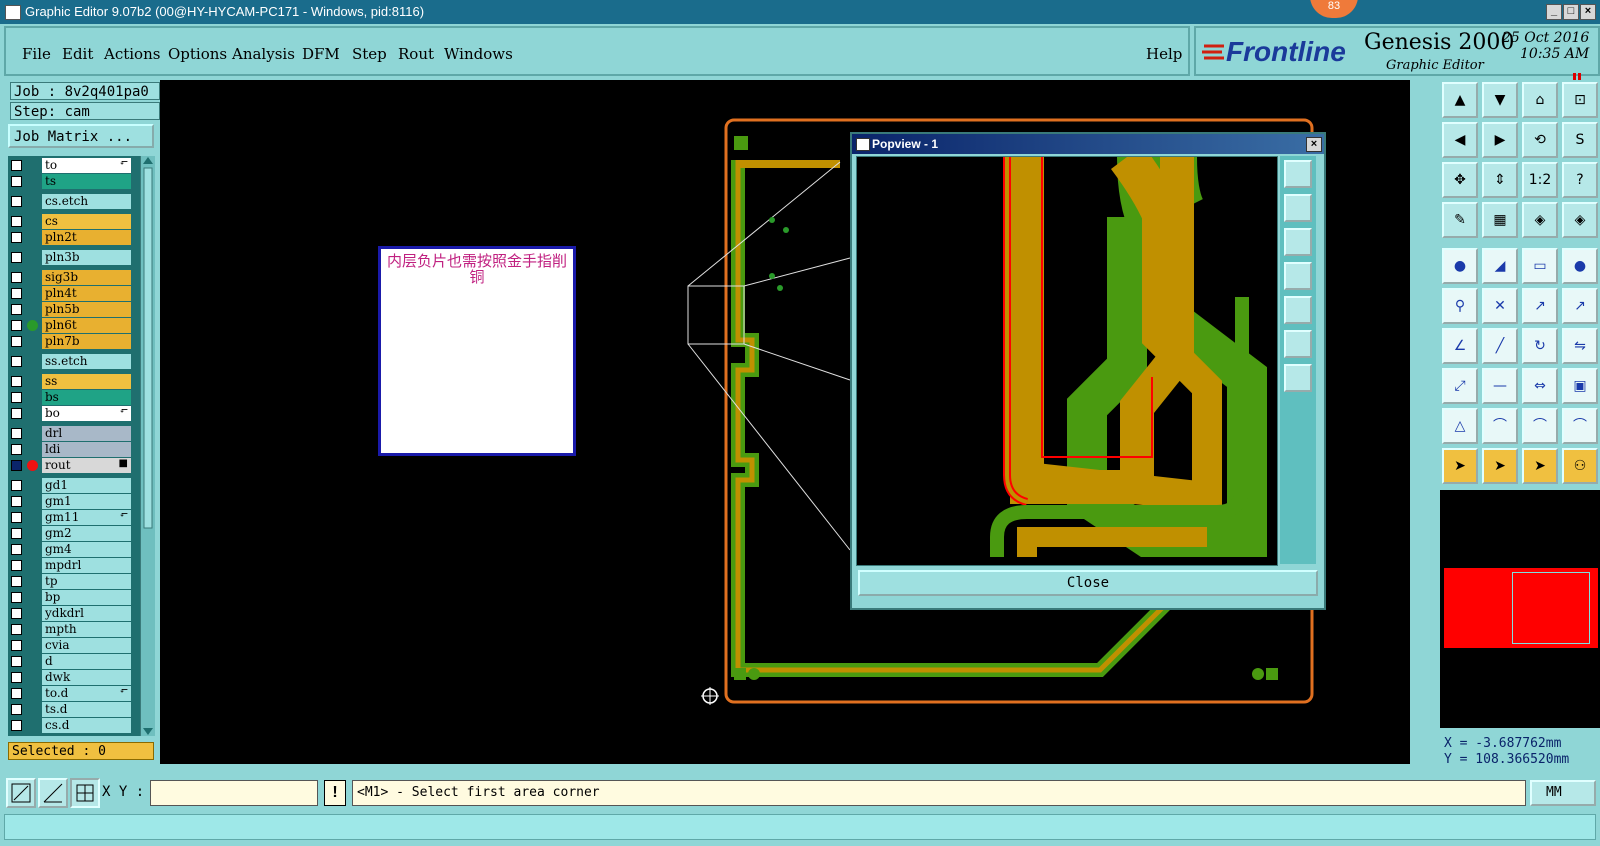  Describe the element at coordinates (86, 709) in the screenshot. I see `layer-name: ts.d` at that location.